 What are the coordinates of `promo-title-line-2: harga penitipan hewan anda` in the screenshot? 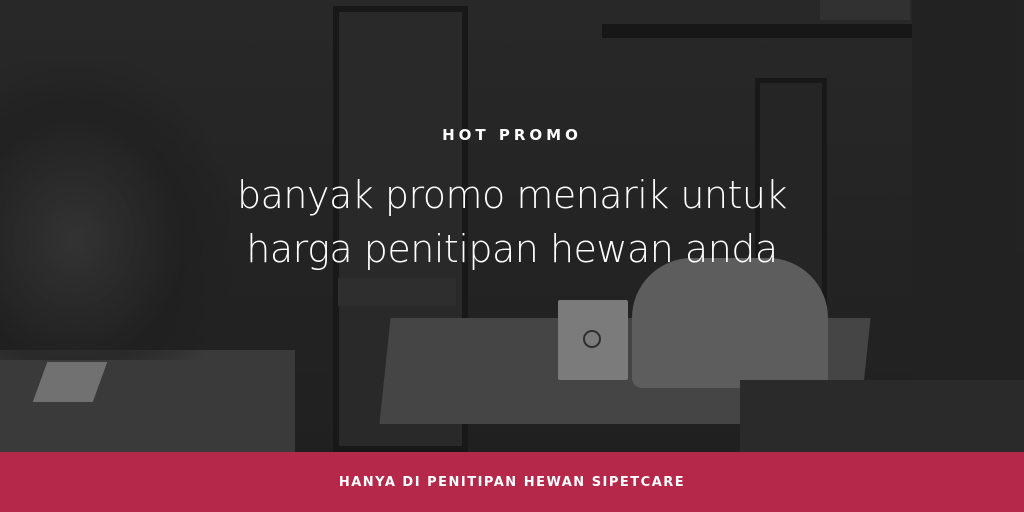 It's located at (512, 249).